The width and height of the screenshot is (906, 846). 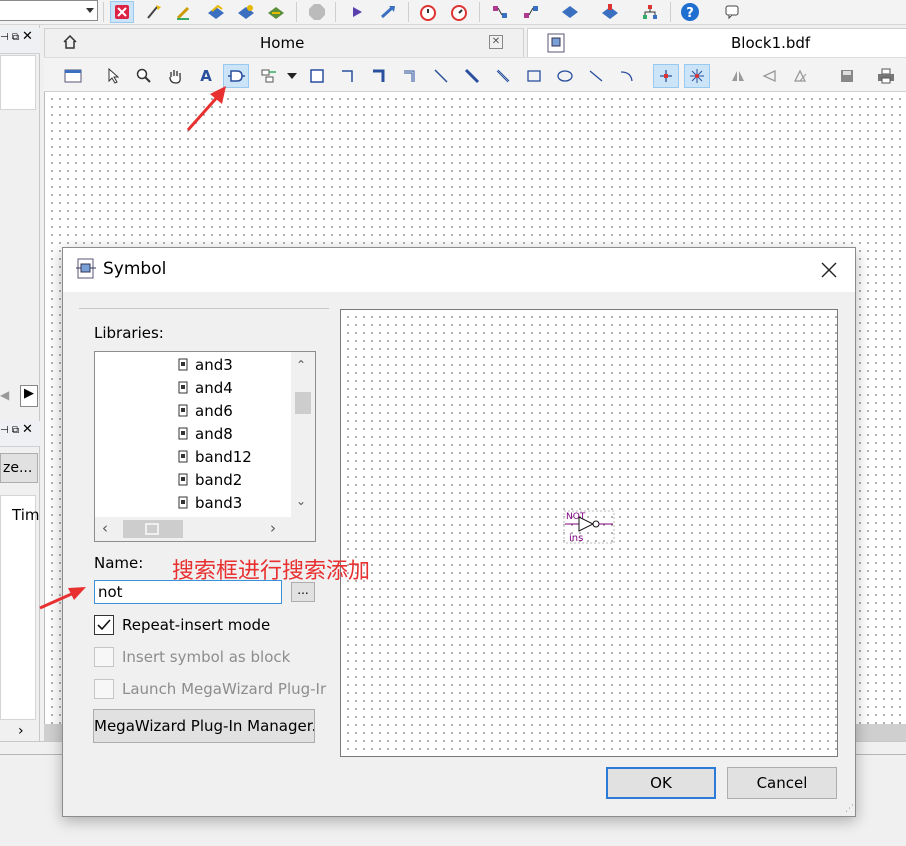 I want to click on project-navigator, so click(x=18, y=82).